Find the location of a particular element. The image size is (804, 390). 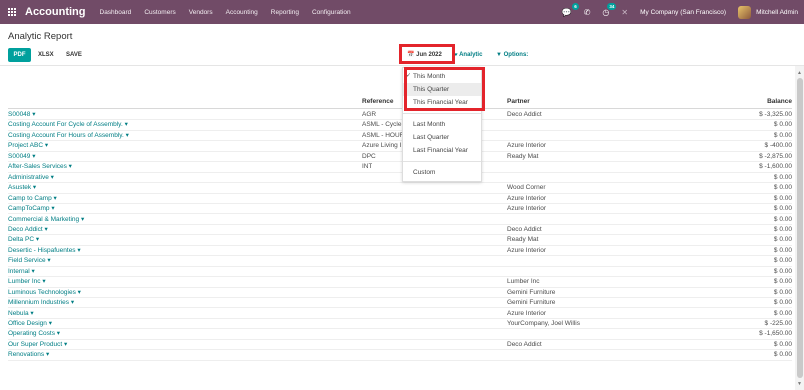

table-row: Our Super Product ▾ Deco Addict $ 0.00 is located at coordinates (400, 345).